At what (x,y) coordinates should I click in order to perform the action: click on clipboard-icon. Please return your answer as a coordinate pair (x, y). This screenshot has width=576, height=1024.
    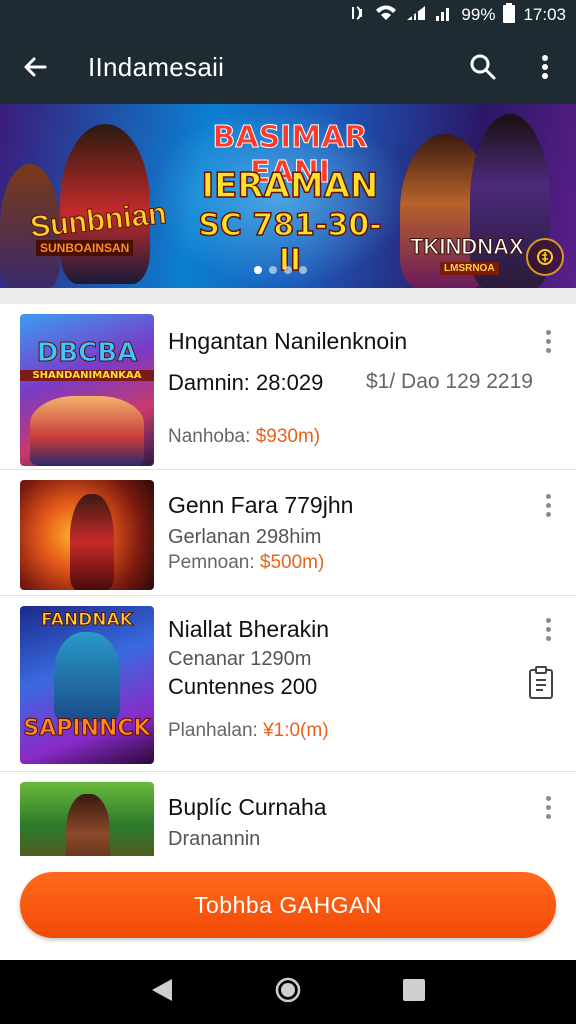
    Looking at the image, I should click on (541, 685).